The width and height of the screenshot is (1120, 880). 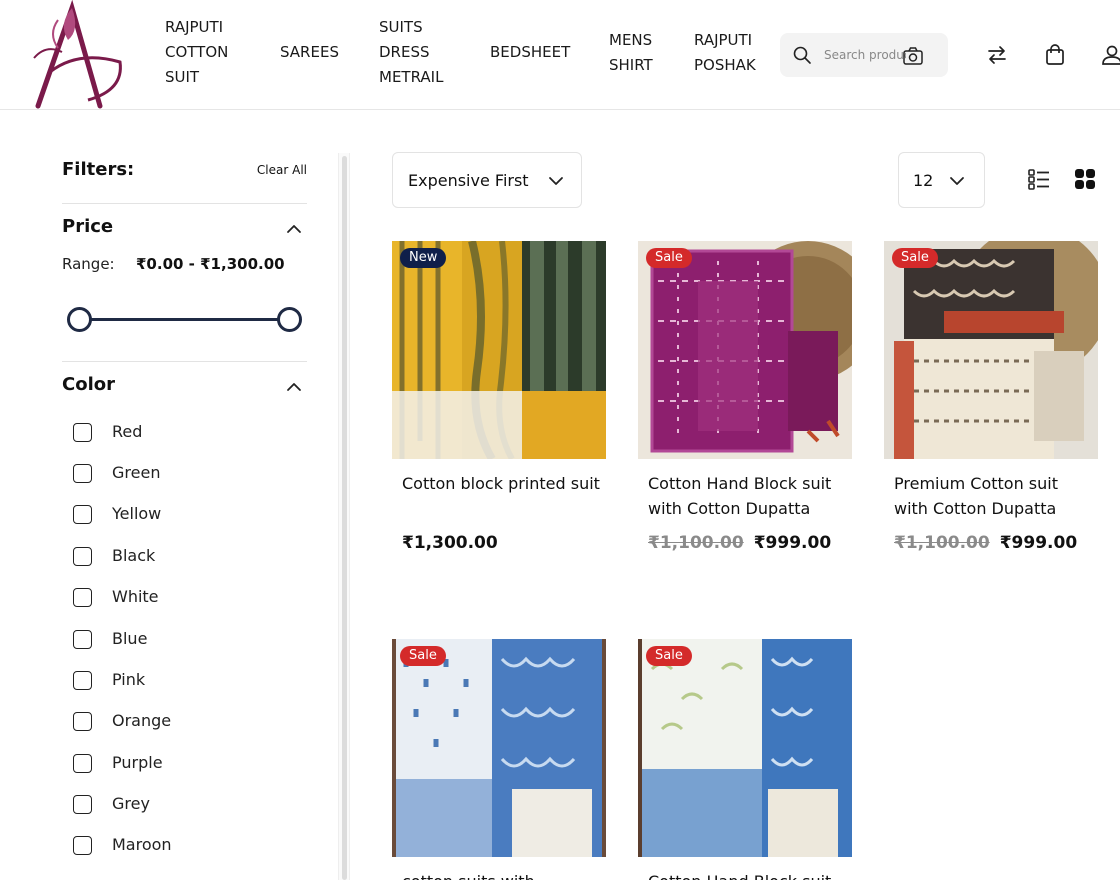 I want to click on color-label: Purple, so click(x=137, y=762).